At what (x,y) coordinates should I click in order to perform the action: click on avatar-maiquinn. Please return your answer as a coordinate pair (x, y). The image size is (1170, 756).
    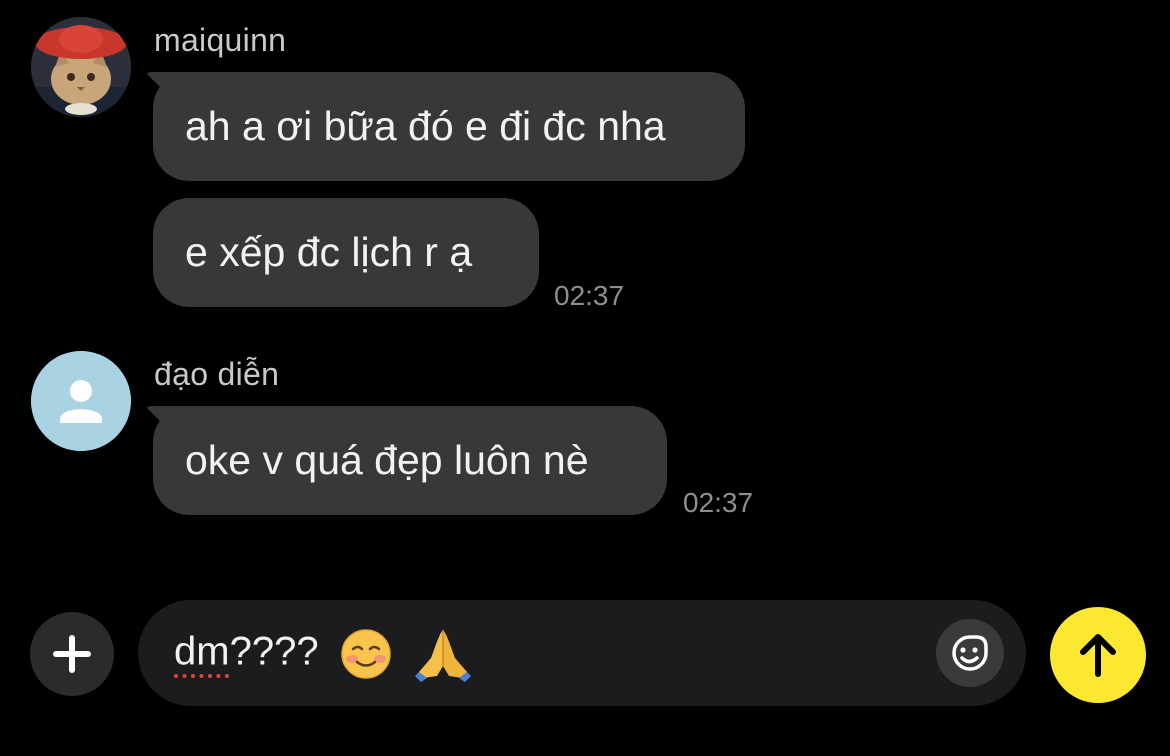
    Looking at the image, I should click on (81, 67).